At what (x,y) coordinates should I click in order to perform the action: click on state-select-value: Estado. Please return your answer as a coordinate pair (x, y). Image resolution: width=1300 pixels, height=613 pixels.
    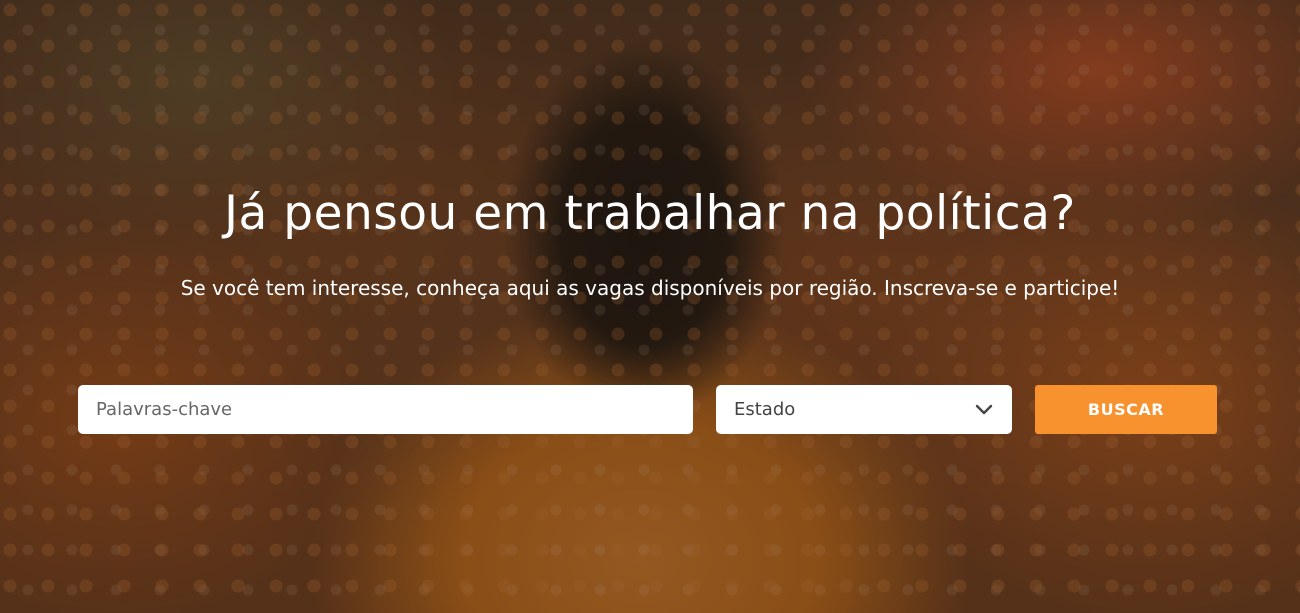
    Looking at the image, I should click on (765, 409).